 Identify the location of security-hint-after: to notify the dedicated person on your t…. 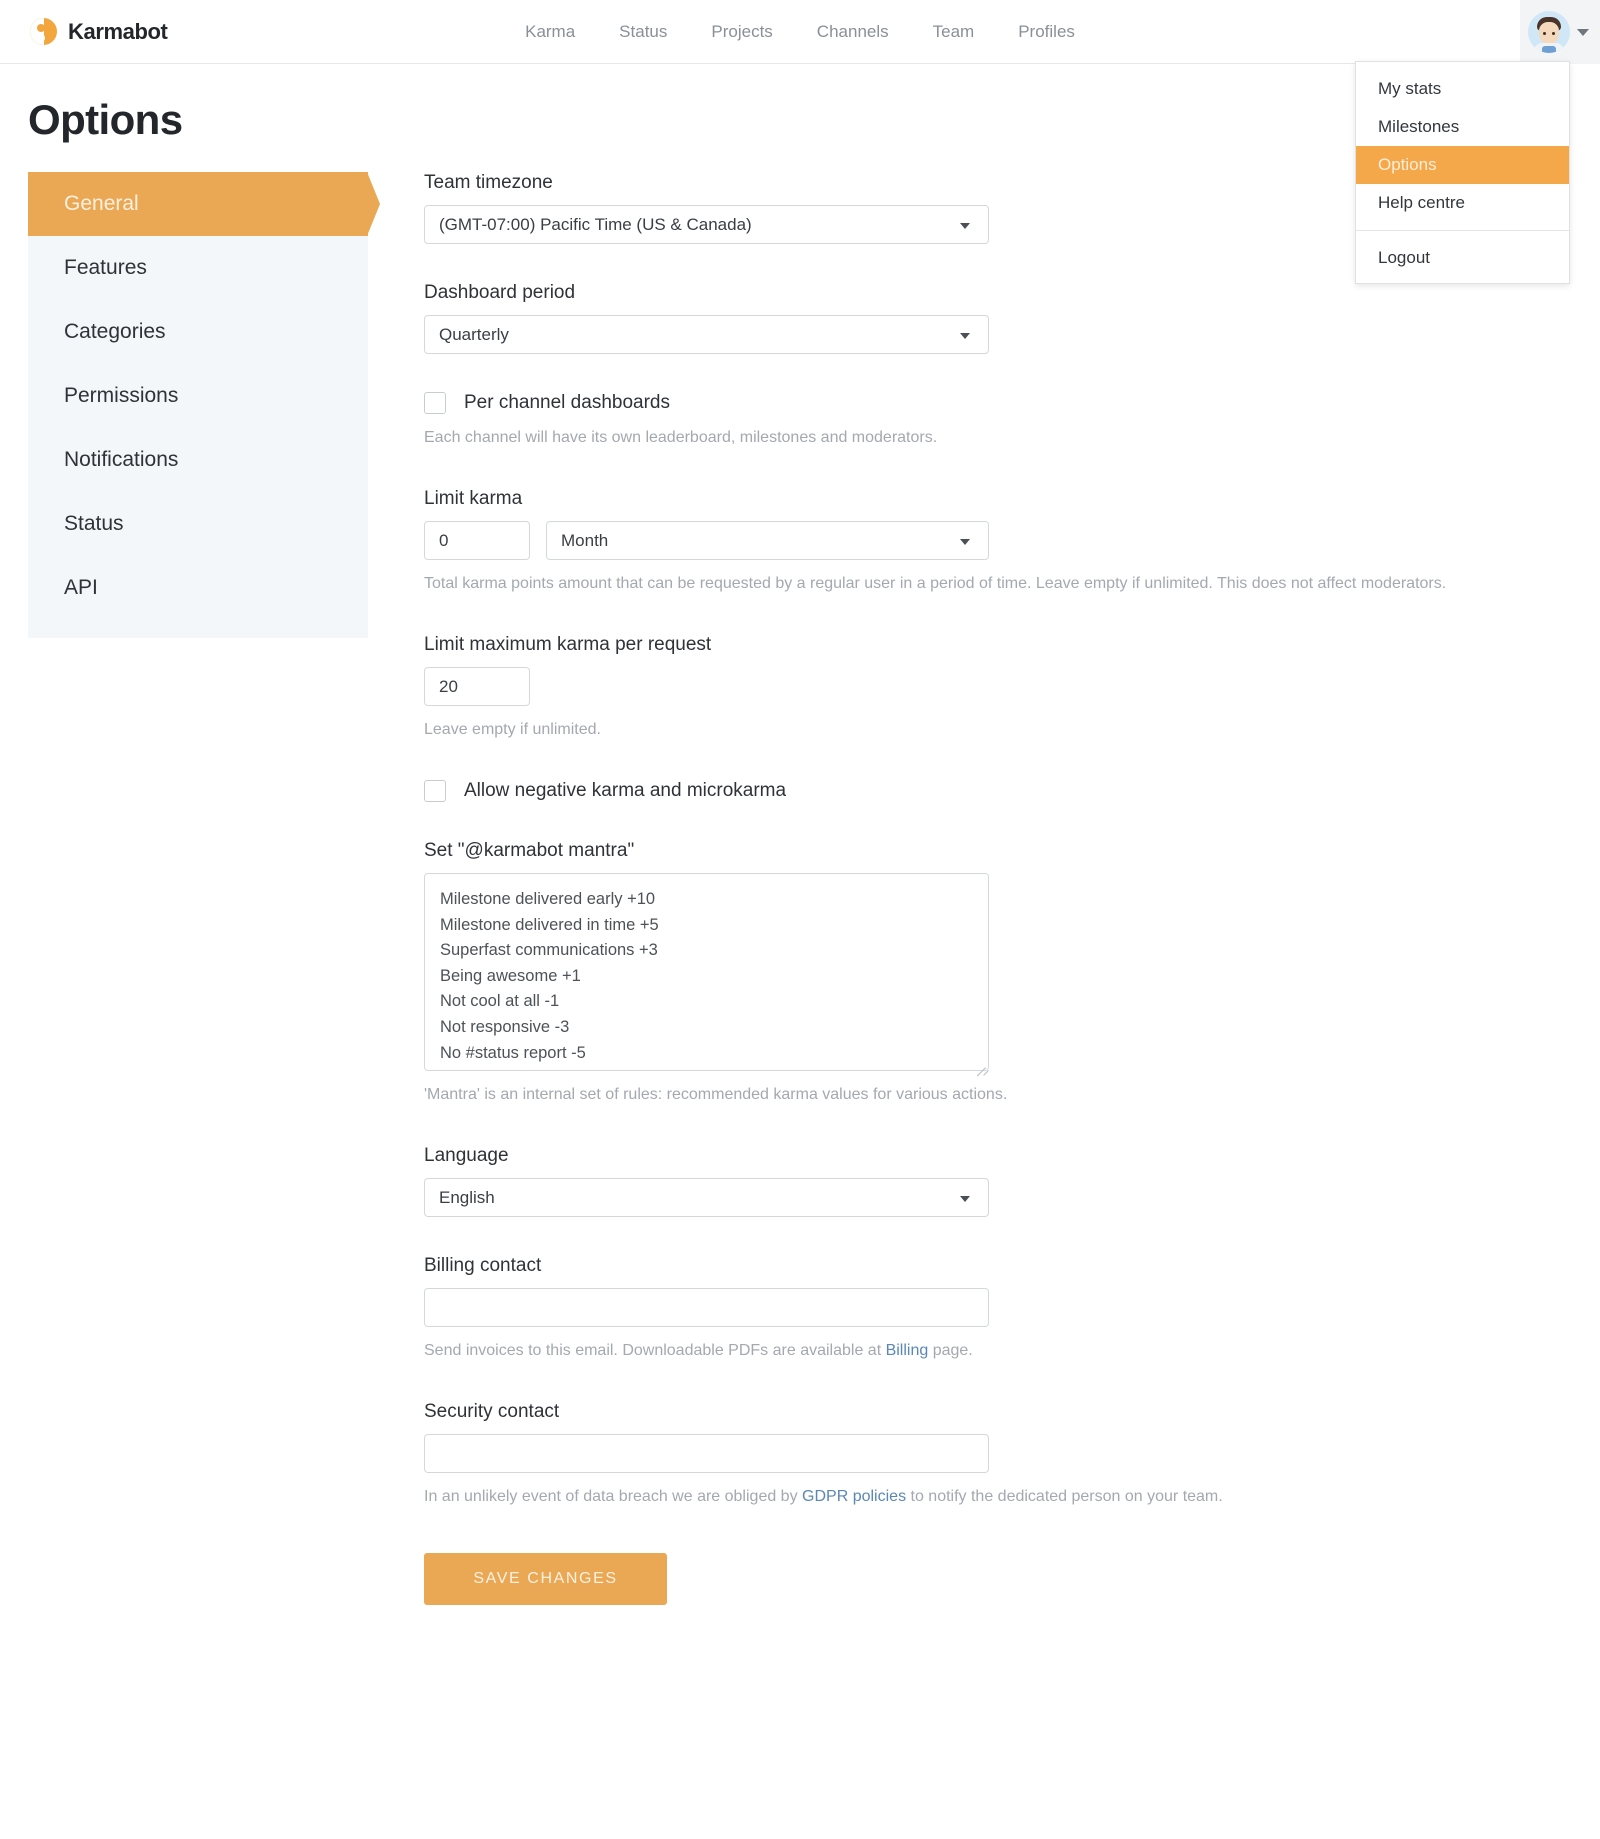
(1064, 1496).